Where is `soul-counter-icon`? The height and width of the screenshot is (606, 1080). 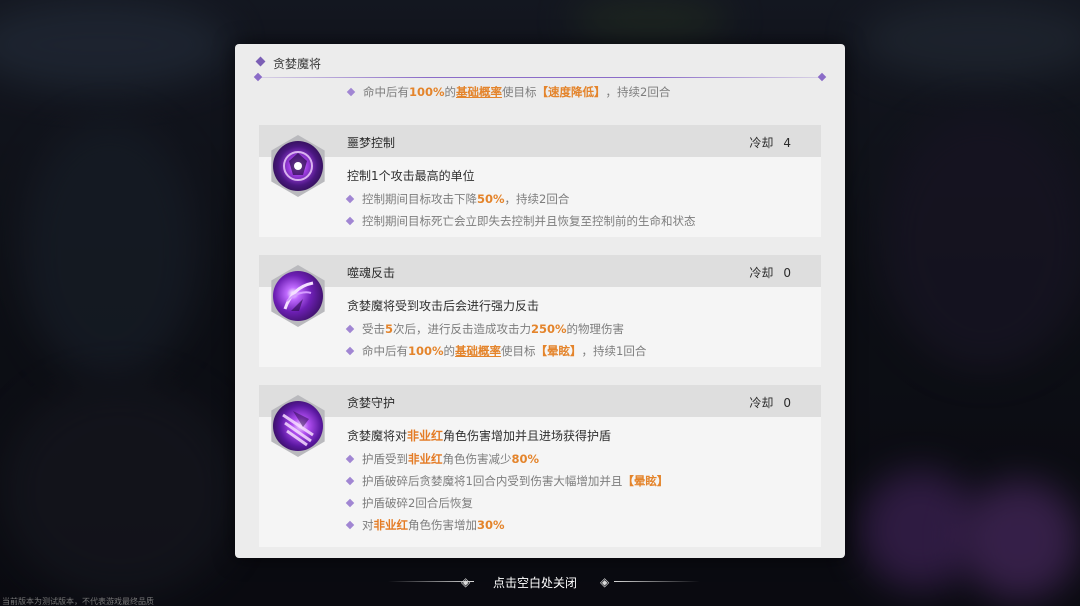 soul-counter-icon is located at coordinates (298, 296).